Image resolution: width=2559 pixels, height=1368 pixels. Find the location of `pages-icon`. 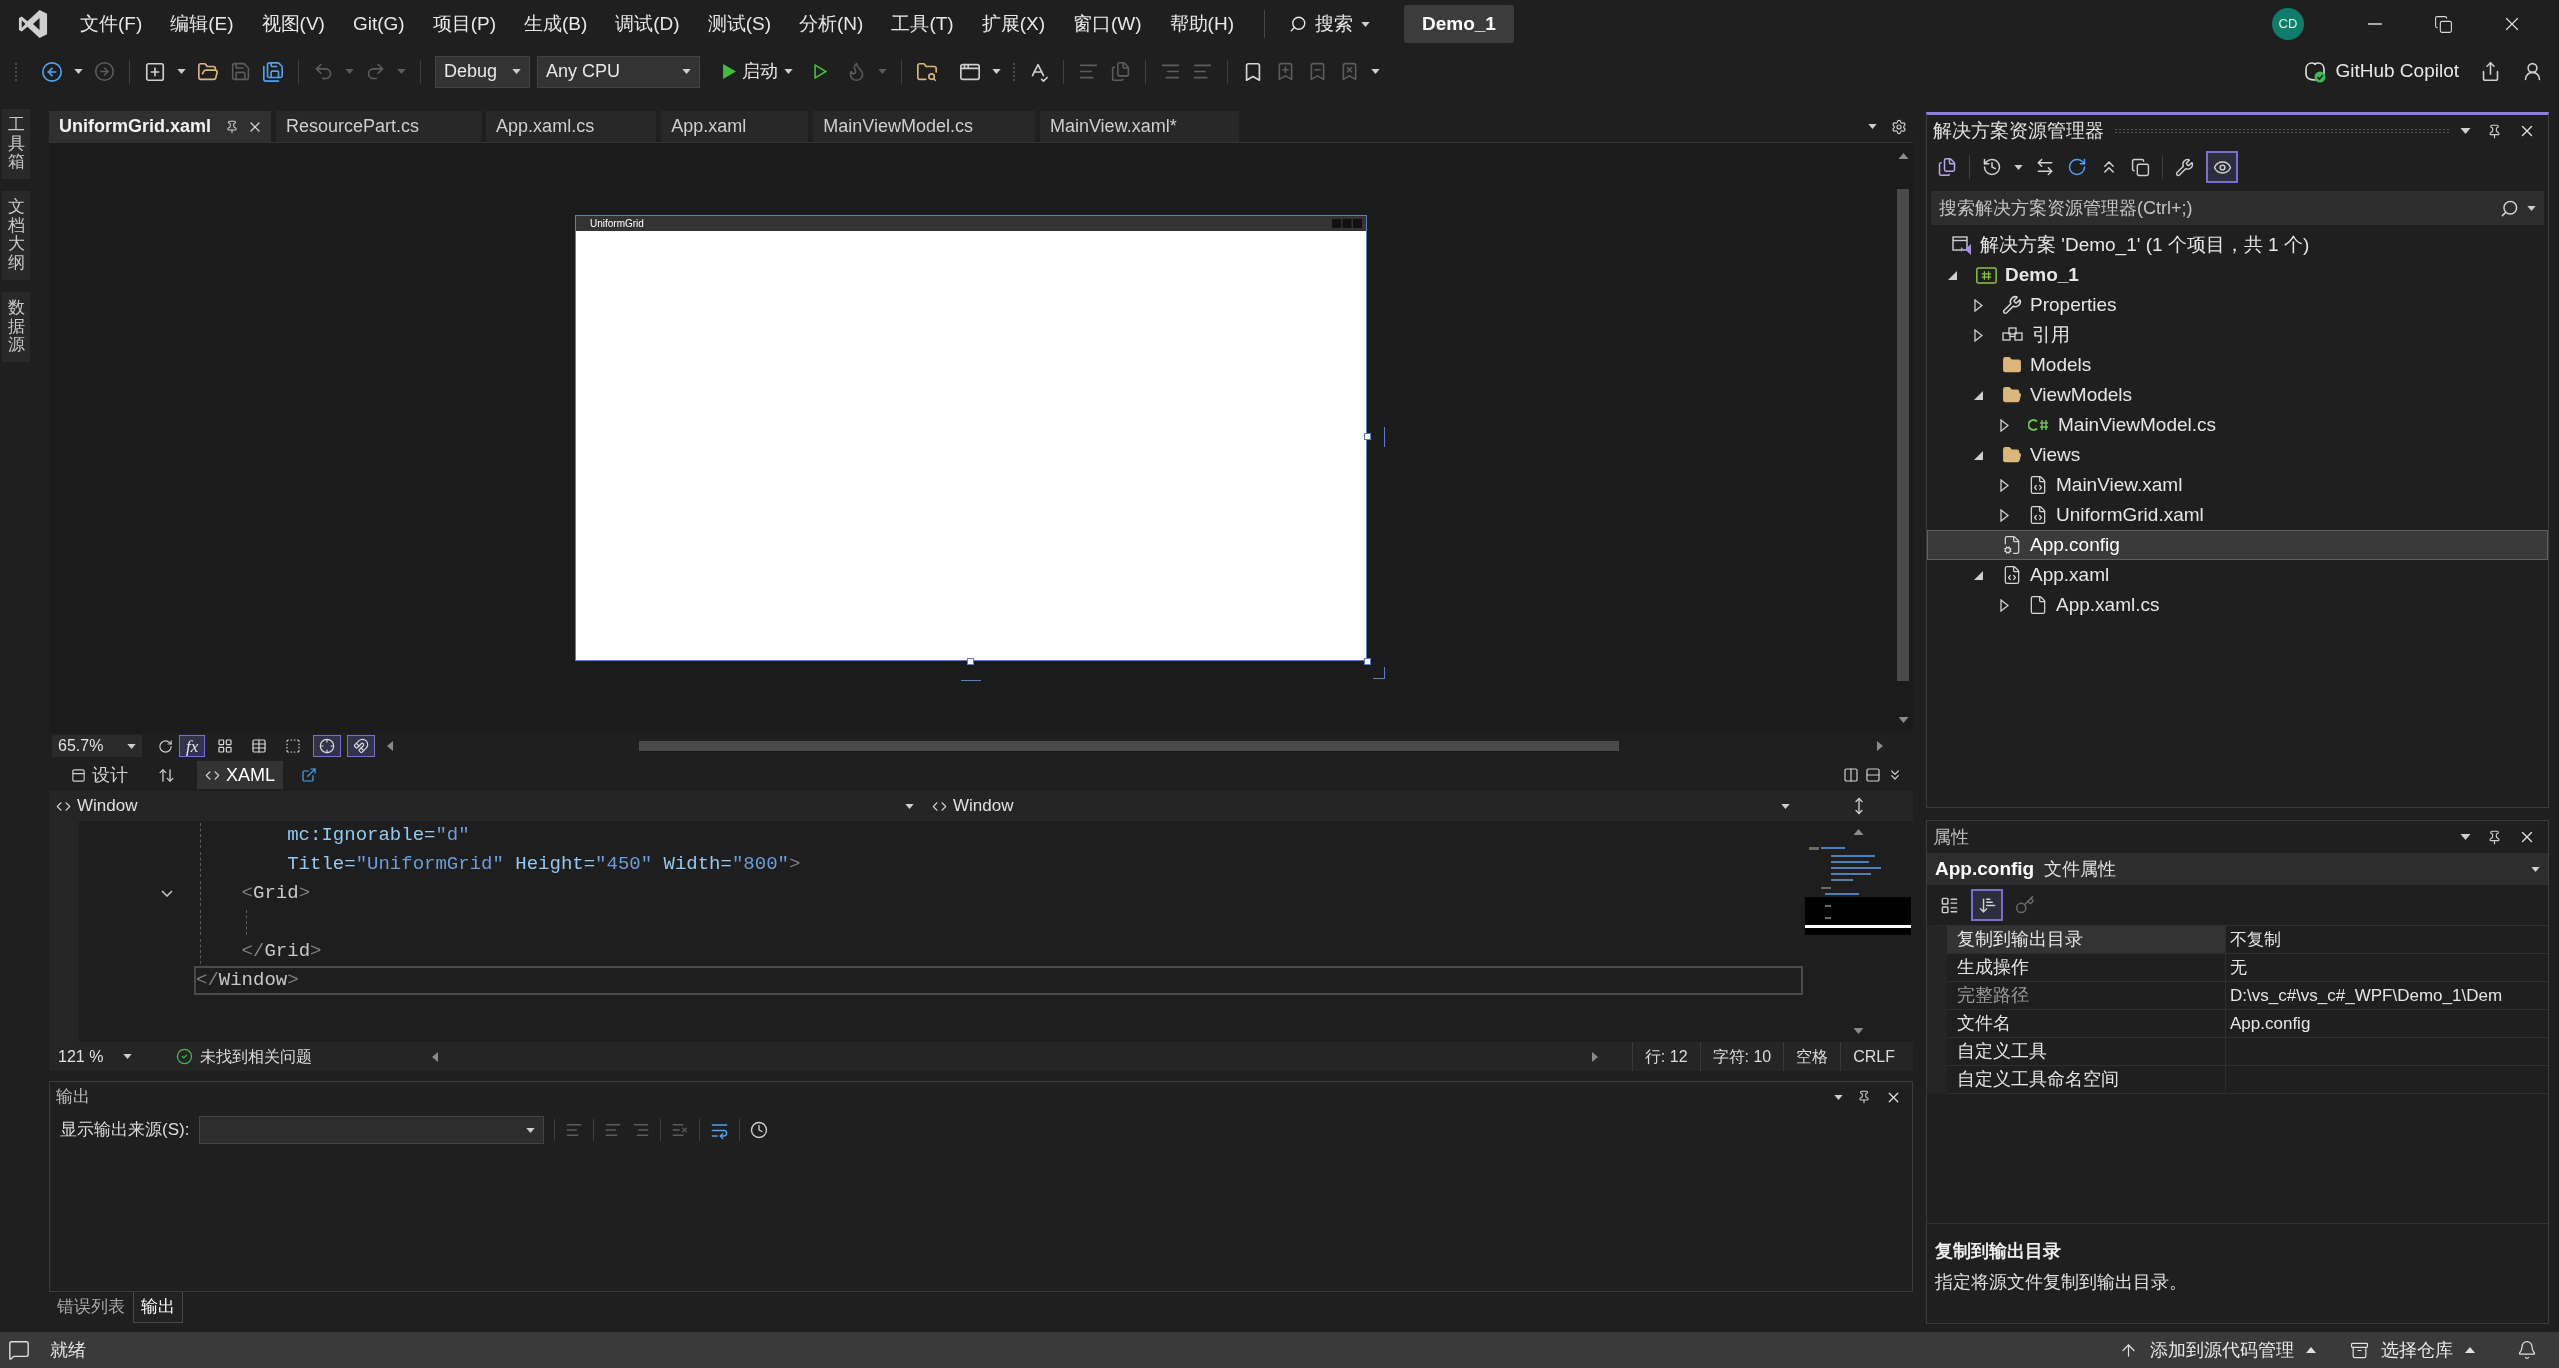

pages-icon is located at coordinates (1120, 71).